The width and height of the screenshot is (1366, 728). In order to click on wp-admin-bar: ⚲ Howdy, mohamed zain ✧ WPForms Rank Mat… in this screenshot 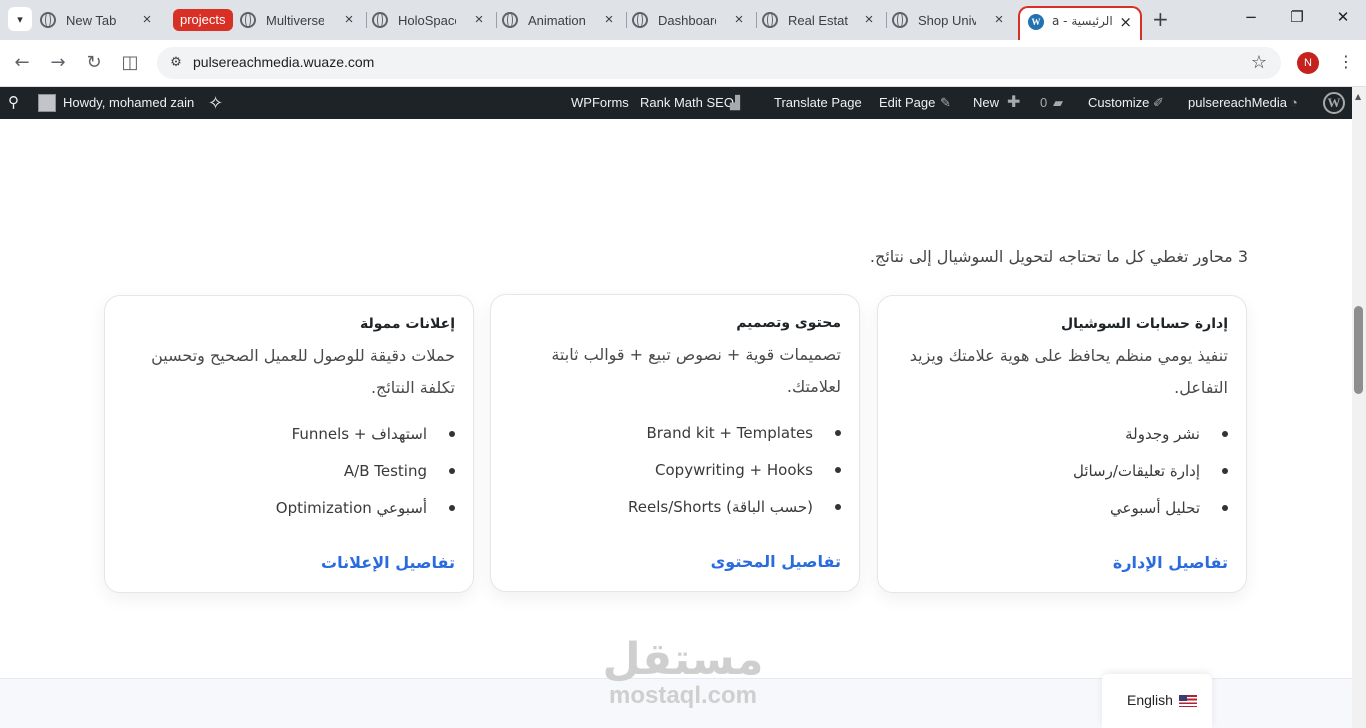, I will do `click(676, 103)`.